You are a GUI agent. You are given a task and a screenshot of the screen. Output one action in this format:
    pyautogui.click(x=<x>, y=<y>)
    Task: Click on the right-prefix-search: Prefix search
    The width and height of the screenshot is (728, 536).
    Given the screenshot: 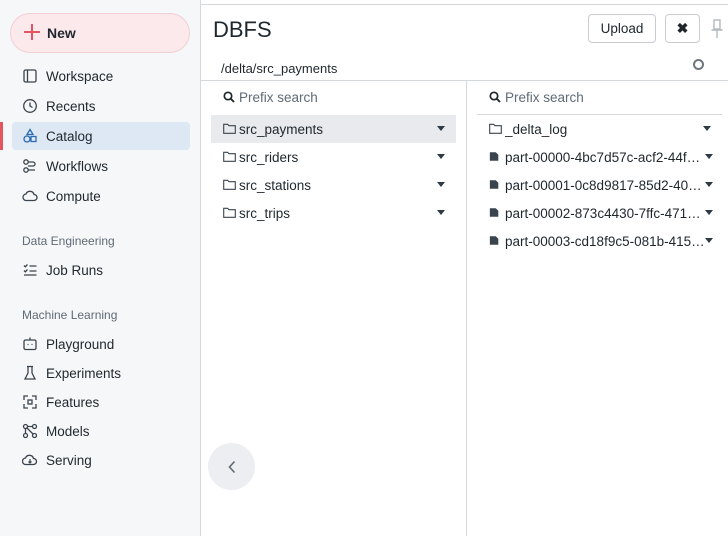 What is the action you would take?
    pyautogui.click(x=604, y=99)
    